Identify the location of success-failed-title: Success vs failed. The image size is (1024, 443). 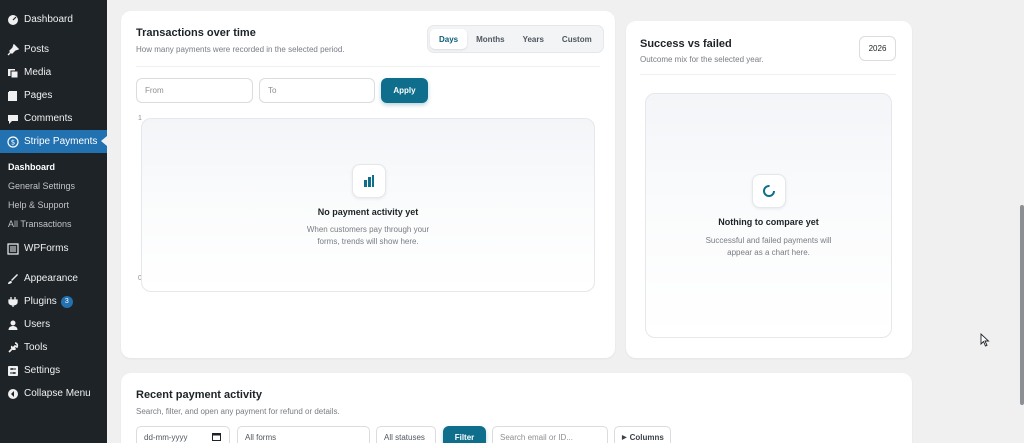
(686, 44).